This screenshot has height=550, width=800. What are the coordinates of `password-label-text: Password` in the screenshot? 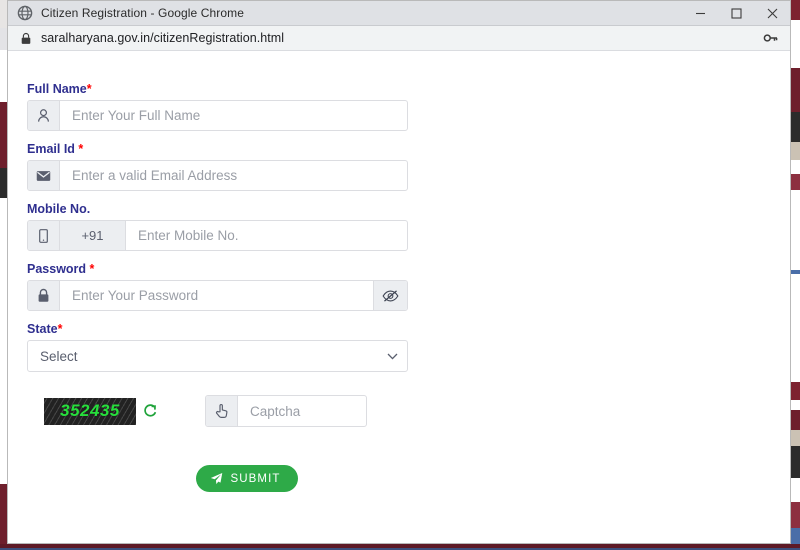 It's located at (57, 269).